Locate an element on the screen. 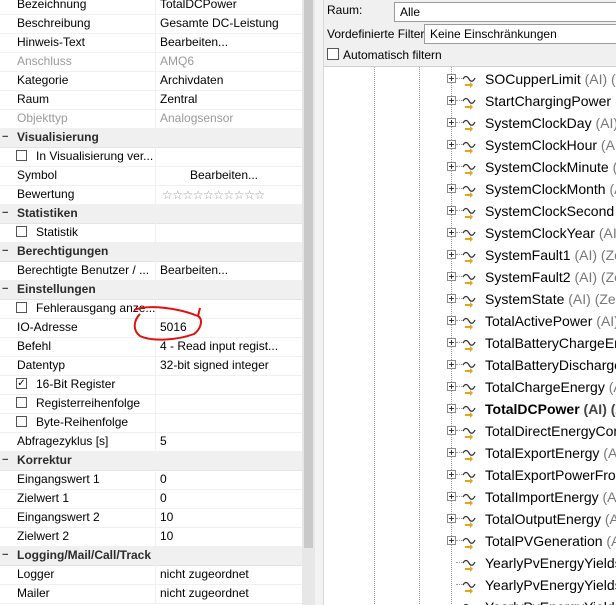 This screenshot has height=605, width=616. property-value: 32-bit signed integer is located at coordinates (214, 365).